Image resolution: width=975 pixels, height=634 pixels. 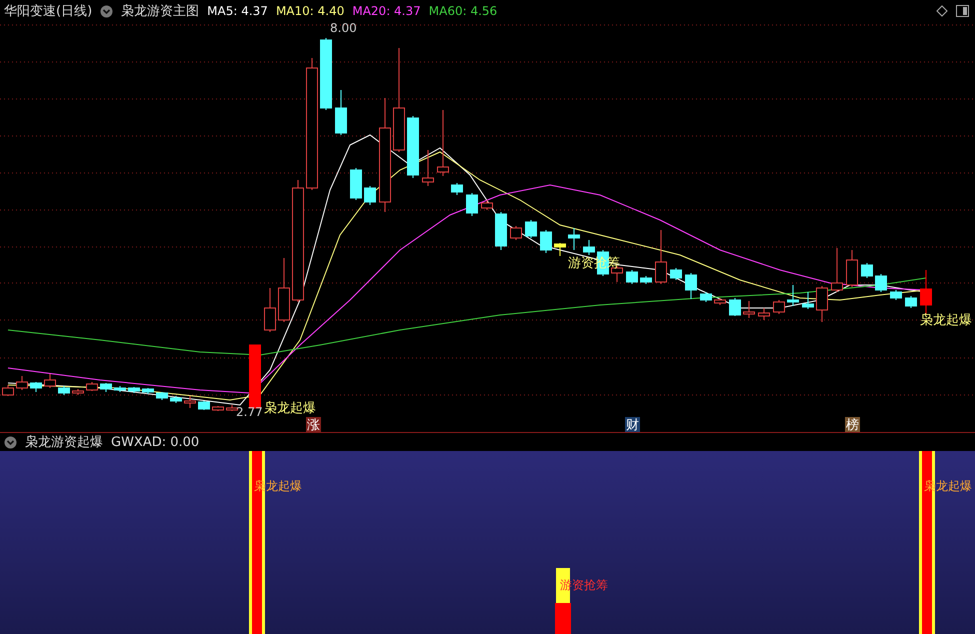 I want to click on event-tag: 榜, so click(x=852, y=424).